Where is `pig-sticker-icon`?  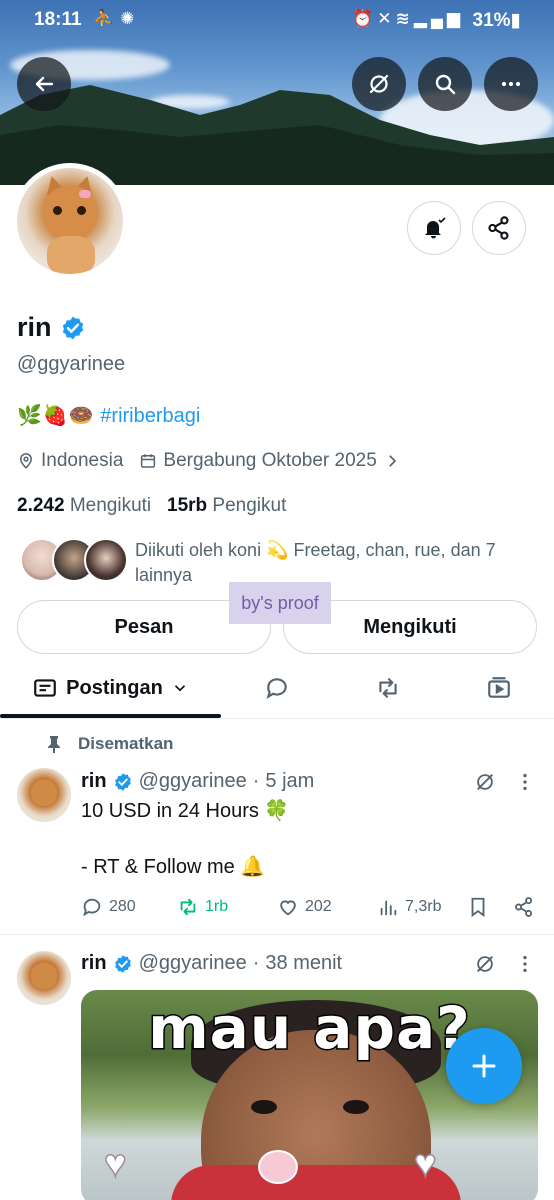 pig-sticker-icon is located at coordinates (278, 1167).